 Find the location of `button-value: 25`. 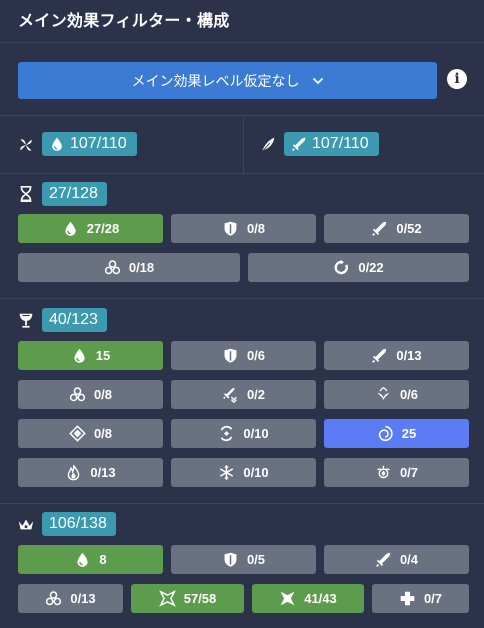

button-value: 25 is located at coordinates (409, 433).